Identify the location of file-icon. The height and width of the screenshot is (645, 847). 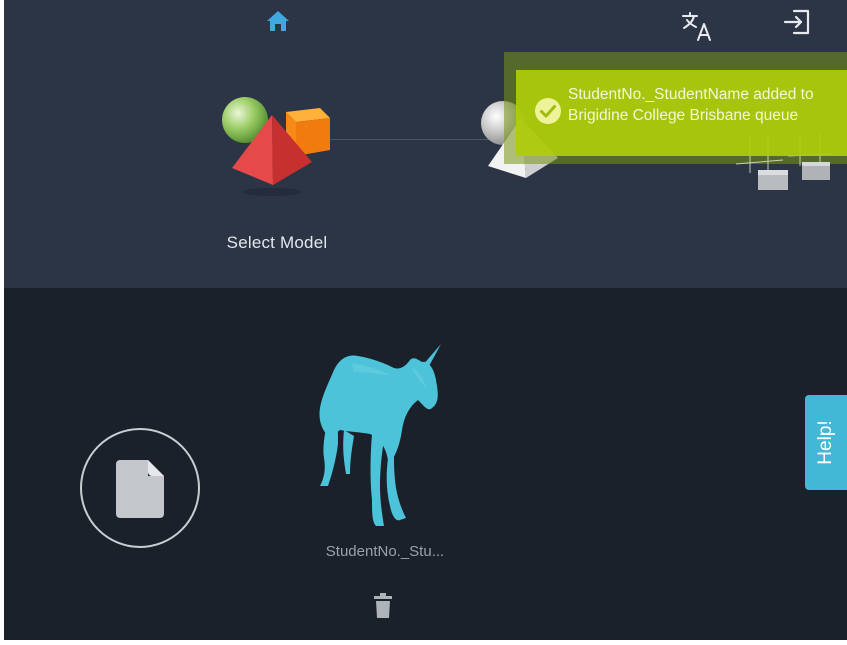
(140, 489).